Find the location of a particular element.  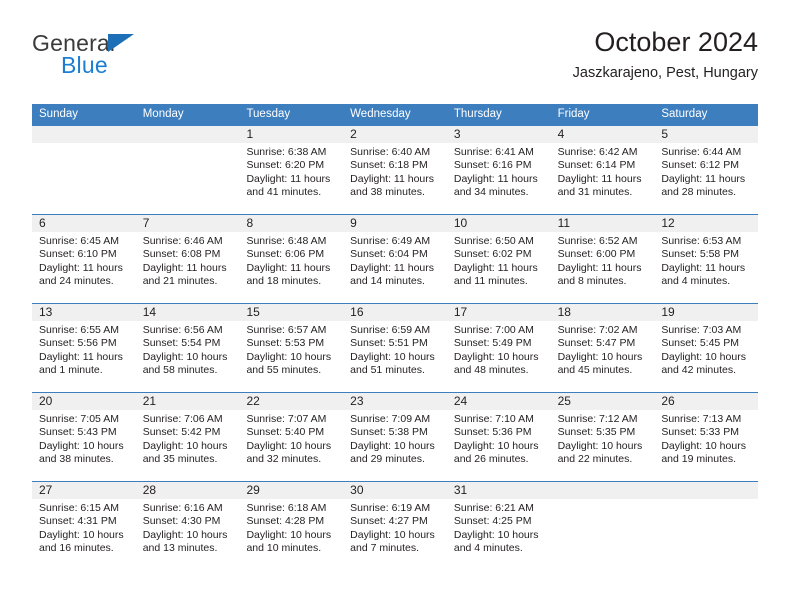

day-number: 26 is located at coordinates (706, 401).